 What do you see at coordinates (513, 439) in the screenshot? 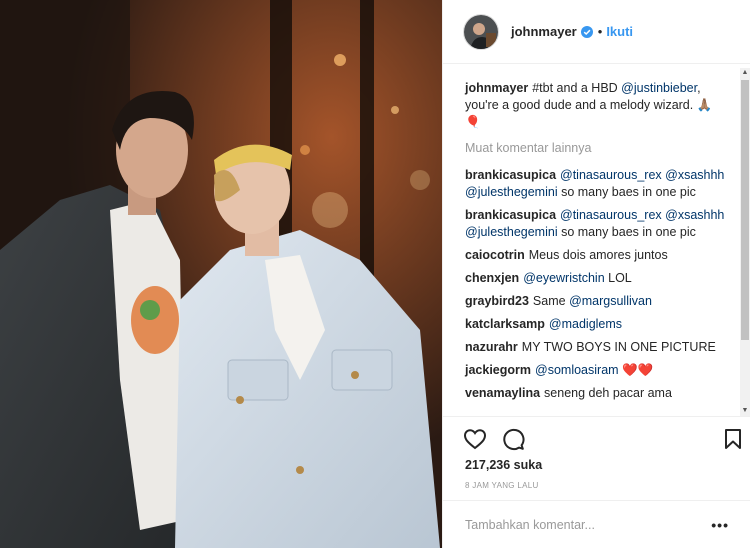
I see `comment-icon` at bounding box center [513, 439].